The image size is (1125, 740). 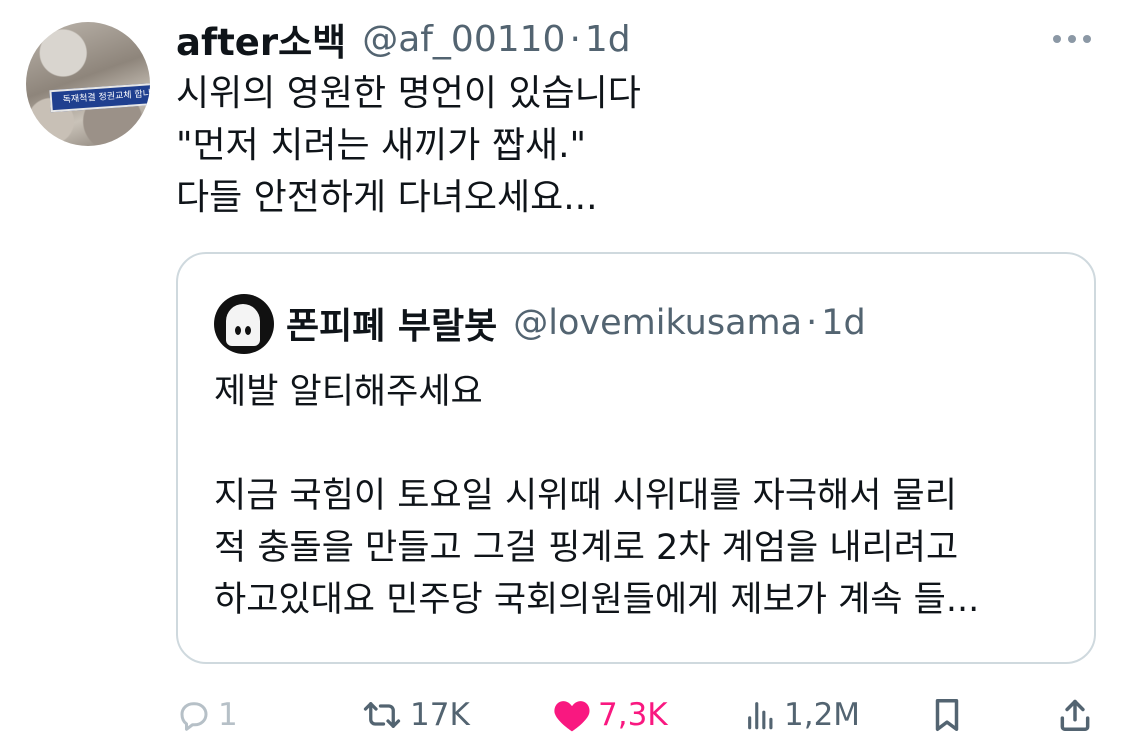 What do you see at coordinates (228, 715) in the screenshot?
I see `reply-count: 1` at bounding box center [228, 715].